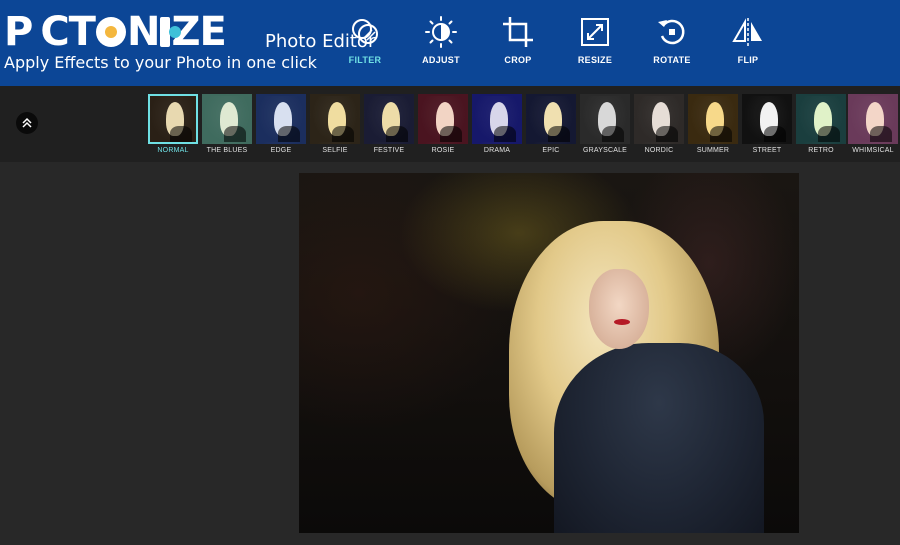 The height and width of the screenshot is (545, 900). I want to click on rotate-tool-button: ROTATE, so click(672, 42).